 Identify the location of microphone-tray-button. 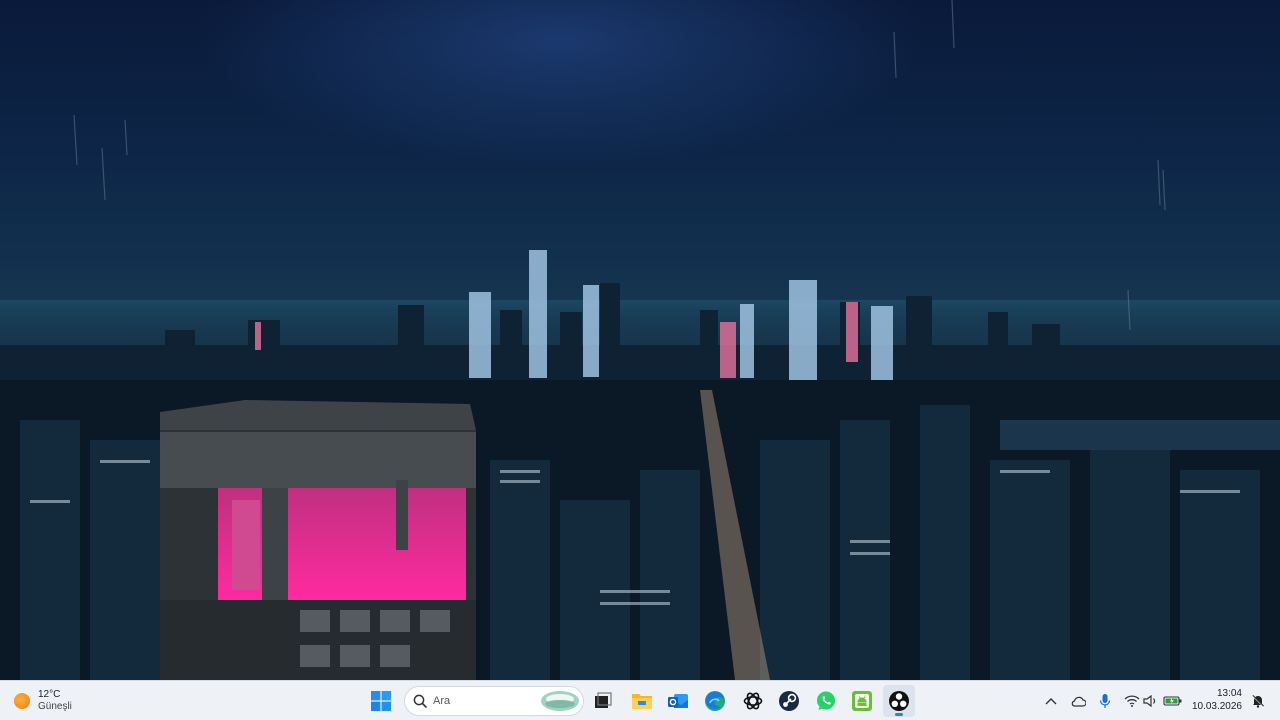
(1105, 701).